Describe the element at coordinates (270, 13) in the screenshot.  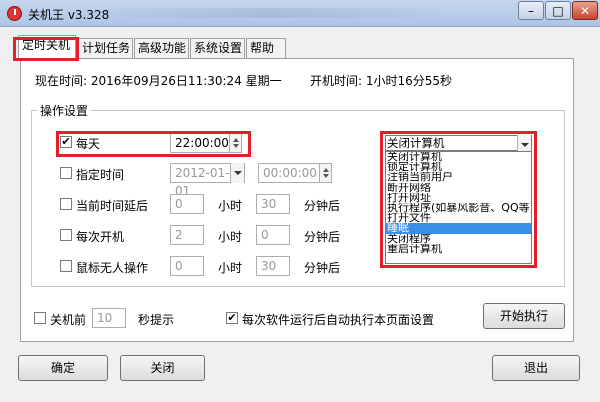
I see `blurred-title-area` at that location.